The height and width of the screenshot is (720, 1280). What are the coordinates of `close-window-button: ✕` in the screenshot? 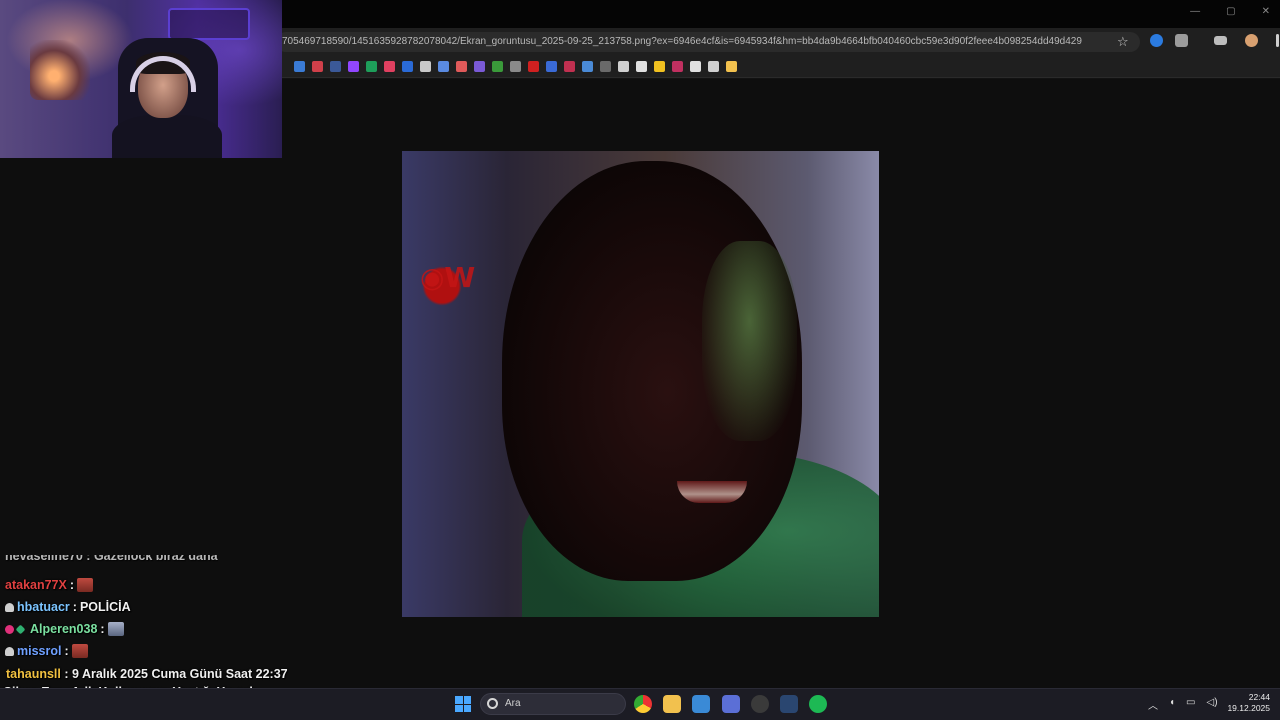 It's located at (1266, 11).